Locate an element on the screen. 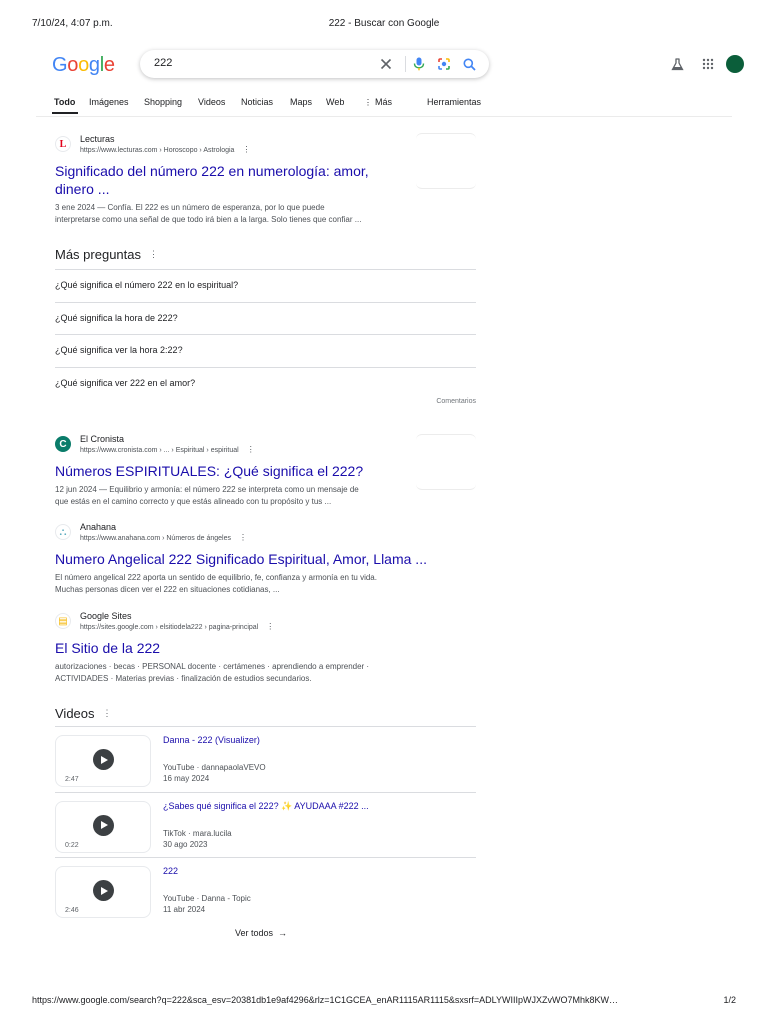  feedback-link: Comentarios is located at coordinates (265, 401).